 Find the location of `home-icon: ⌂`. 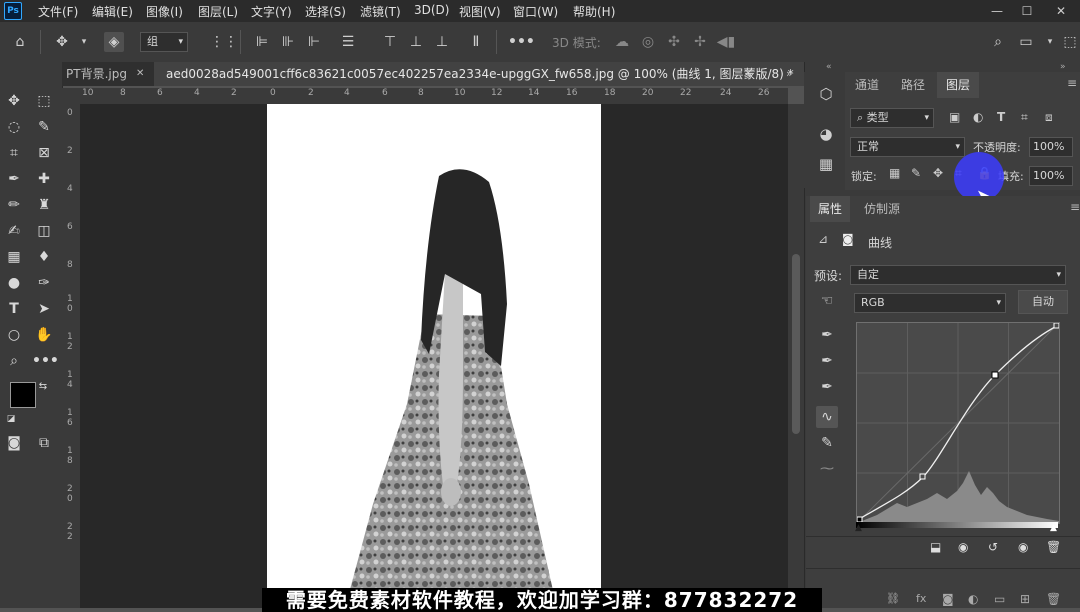

home-icon: ⌂ is located at coordinates (20, 42).